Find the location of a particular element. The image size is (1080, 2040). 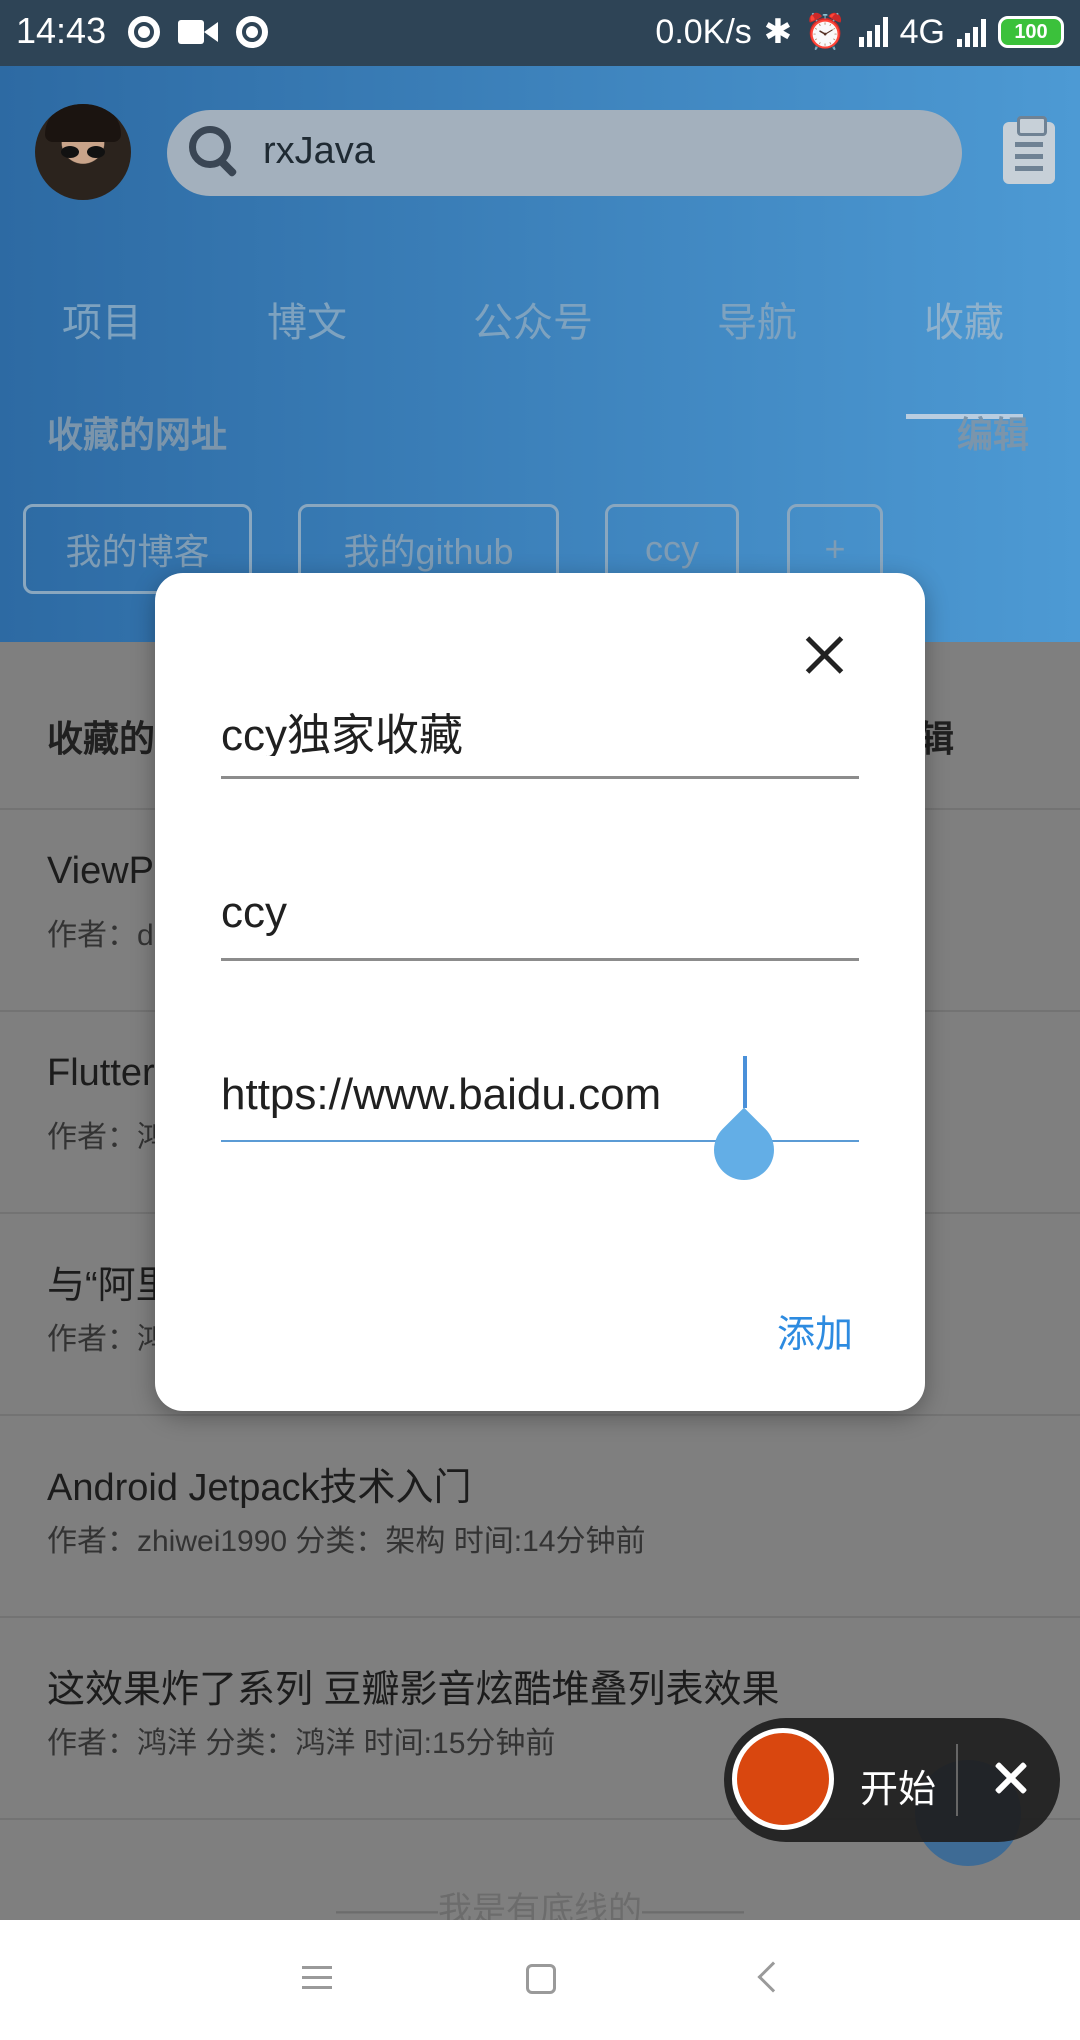

status-time: 14:43 is located at coordinates (61, 30).